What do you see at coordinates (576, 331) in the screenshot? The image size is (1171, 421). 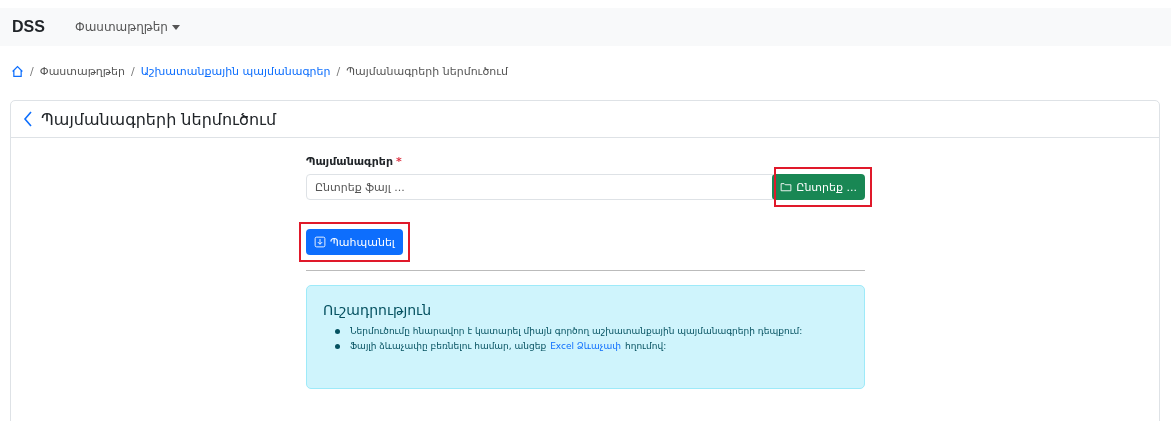 I see `alert-text: Ներմուծումը հնարավոր է կատարել միայն գործող աշխատանքային պայմանագրերի դեպքում:` at bounding box center [576, 331].